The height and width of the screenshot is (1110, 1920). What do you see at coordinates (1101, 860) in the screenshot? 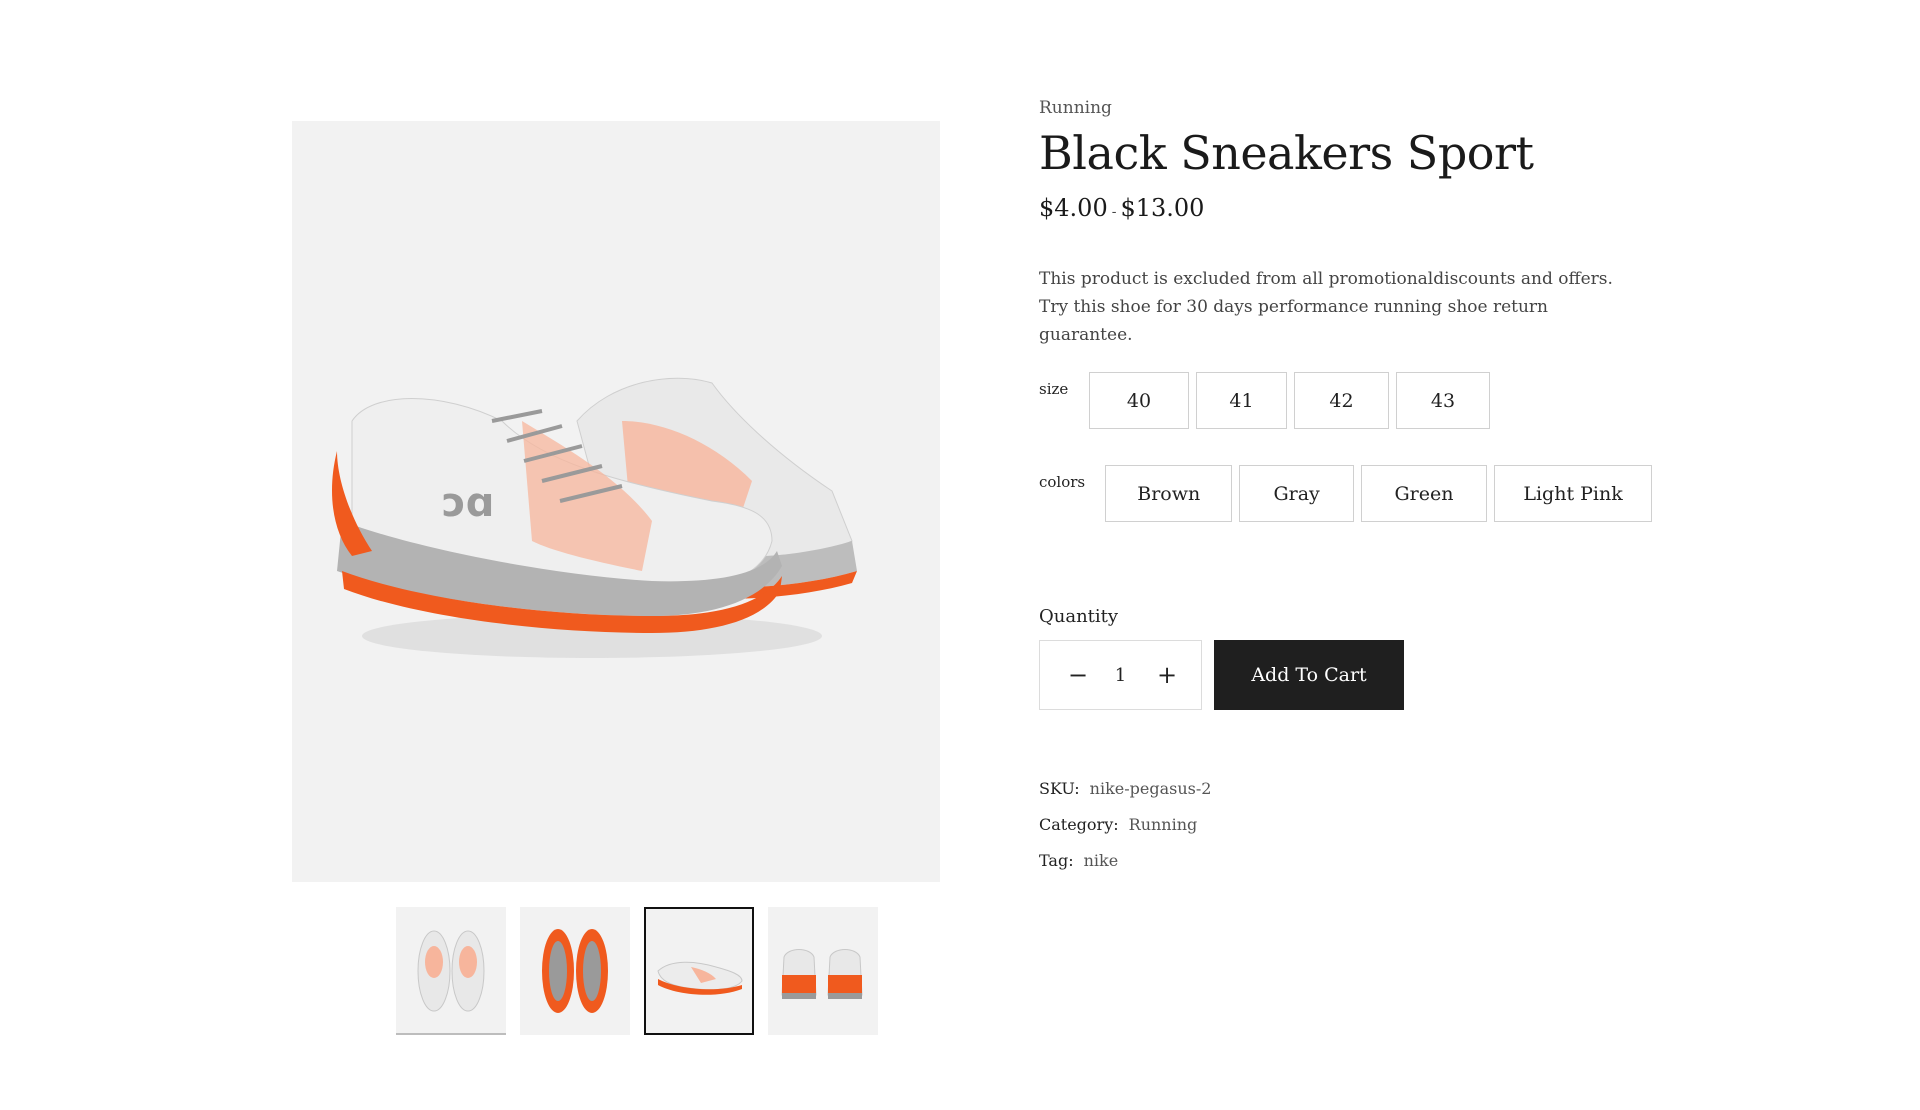
I see `tag-link: nike` at bounding box center [1101, 860].